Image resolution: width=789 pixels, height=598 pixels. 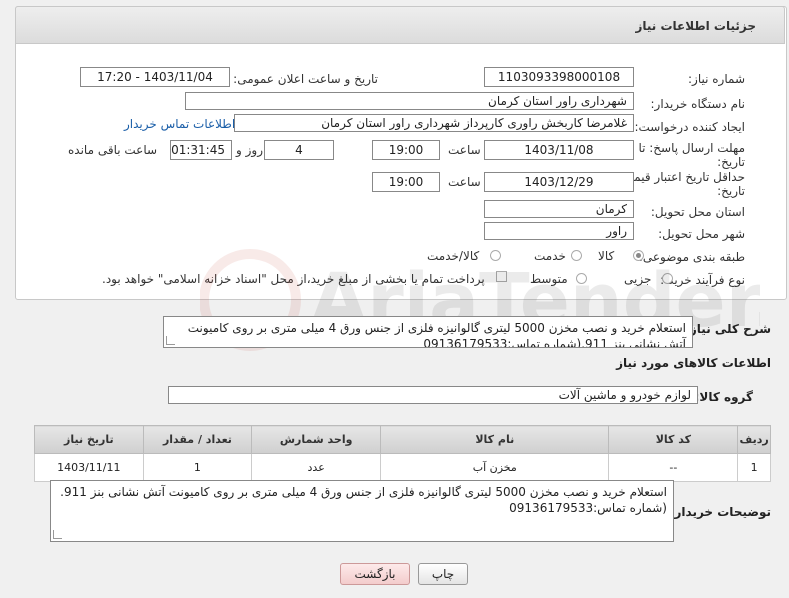 I want to click on process-partial-radio, so click(x=667, y=278).